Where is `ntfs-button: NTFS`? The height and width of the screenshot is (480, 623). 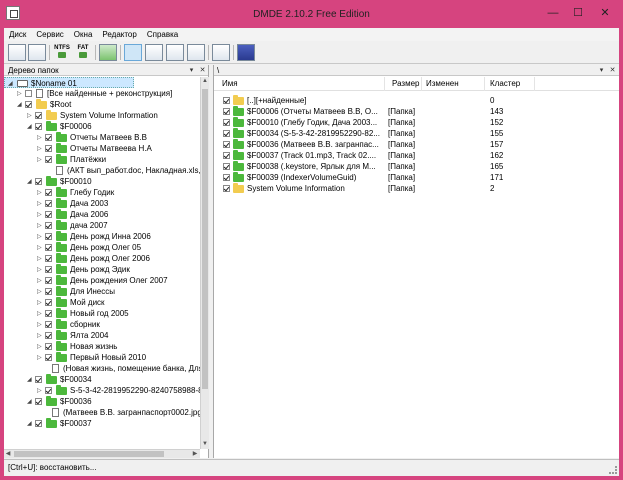
ntfs-button: NTFS is located at coordinates (62, 52).